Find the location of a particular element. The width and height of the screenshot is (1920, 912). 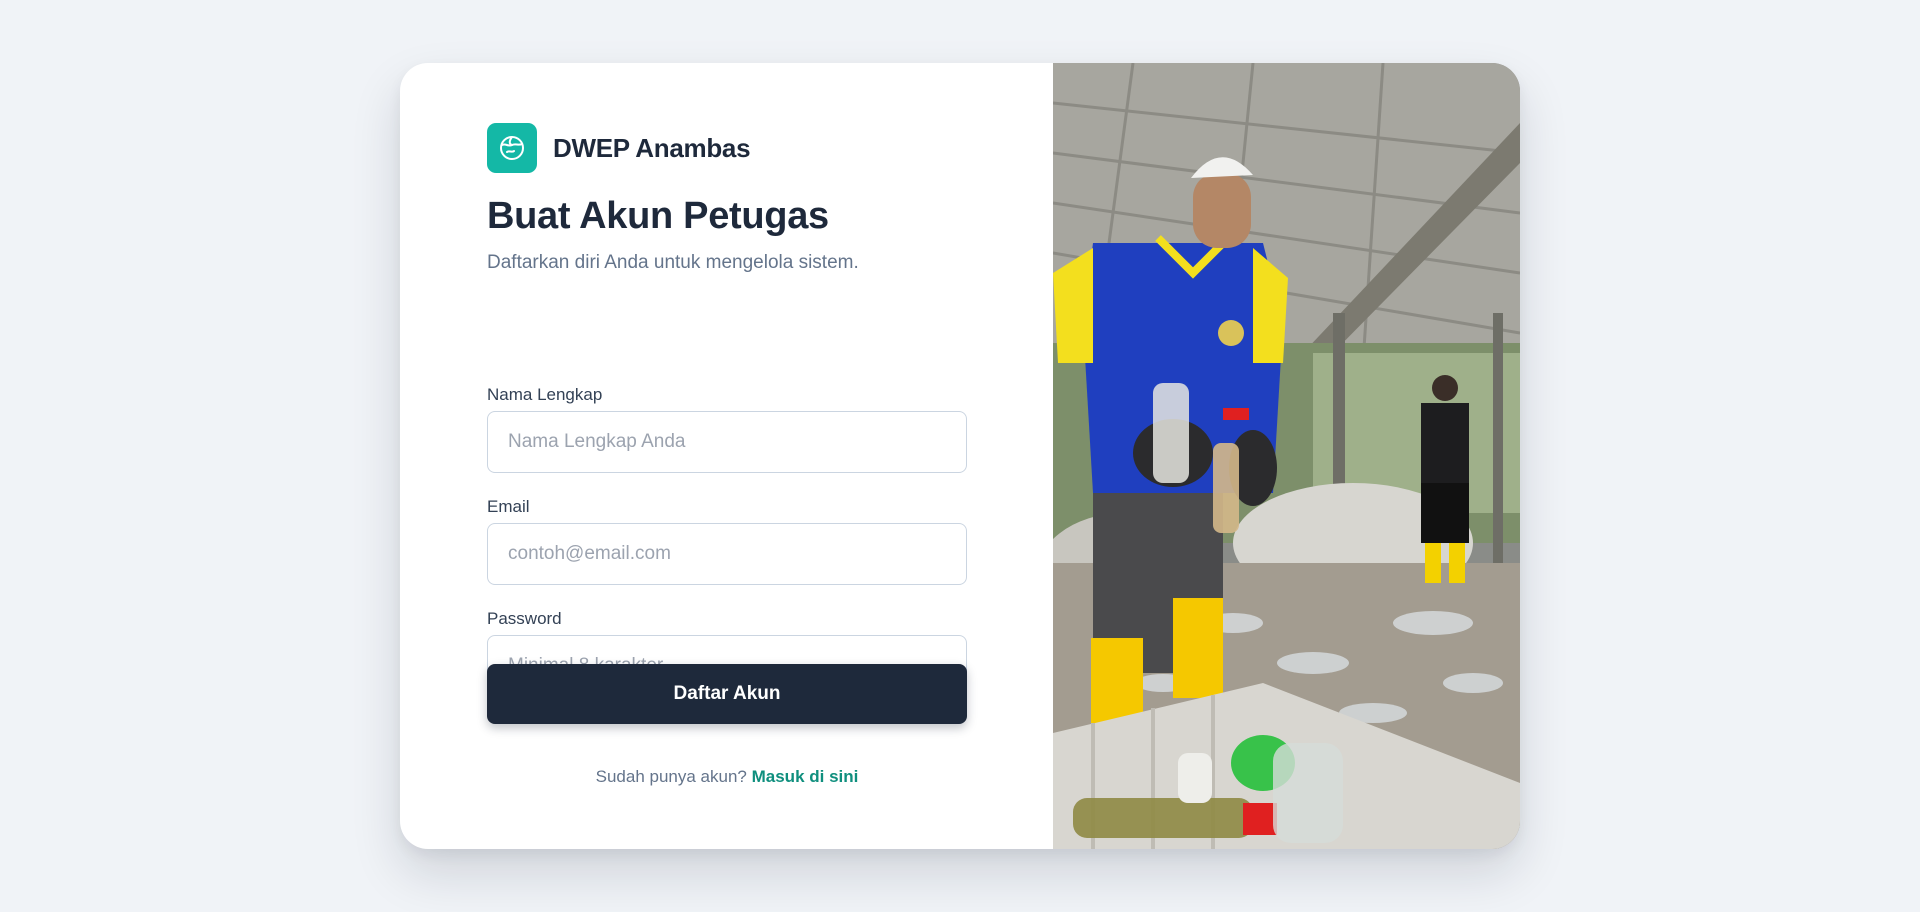

signin-prompt-text: Sudah punya akun? is located at coordinates (671, 776).